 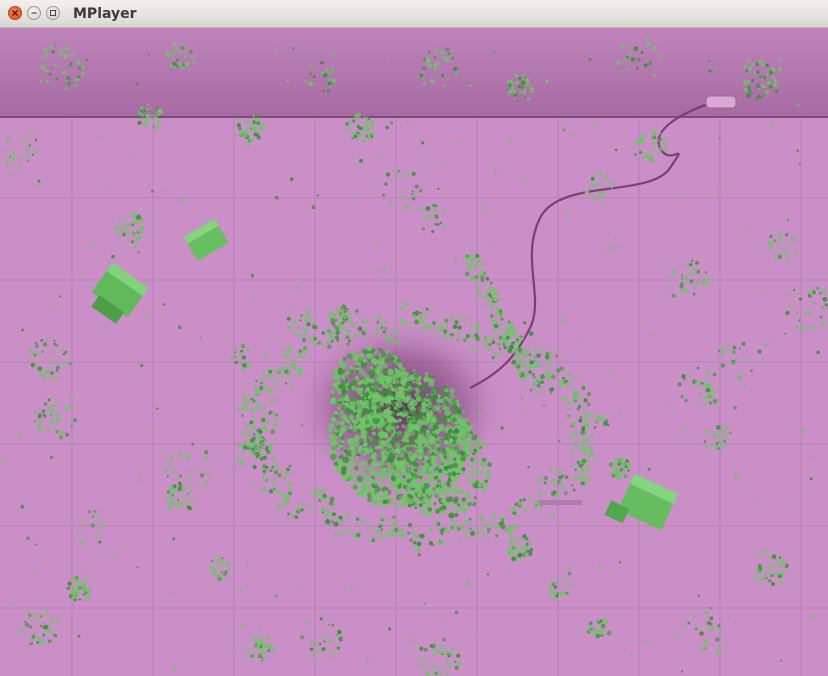 What do you see at coordinates (15, 13) in the screenshot?
I see `close-button` at bounding box center [15, 13].